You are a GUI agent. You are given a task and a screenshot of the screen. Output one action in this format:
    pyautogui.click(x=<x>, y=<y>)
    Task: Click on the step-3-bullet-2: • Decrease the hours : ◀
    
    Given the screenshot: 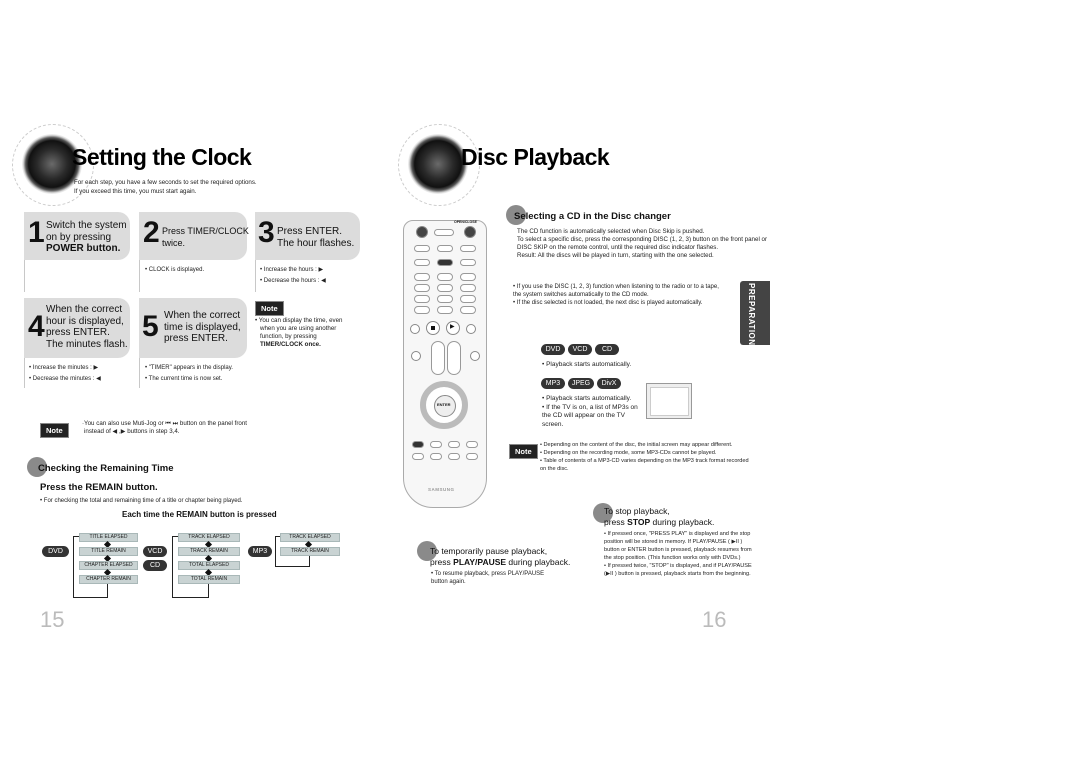 What is the action you would take?
    pyautogui.click(x=293, y=281)
    